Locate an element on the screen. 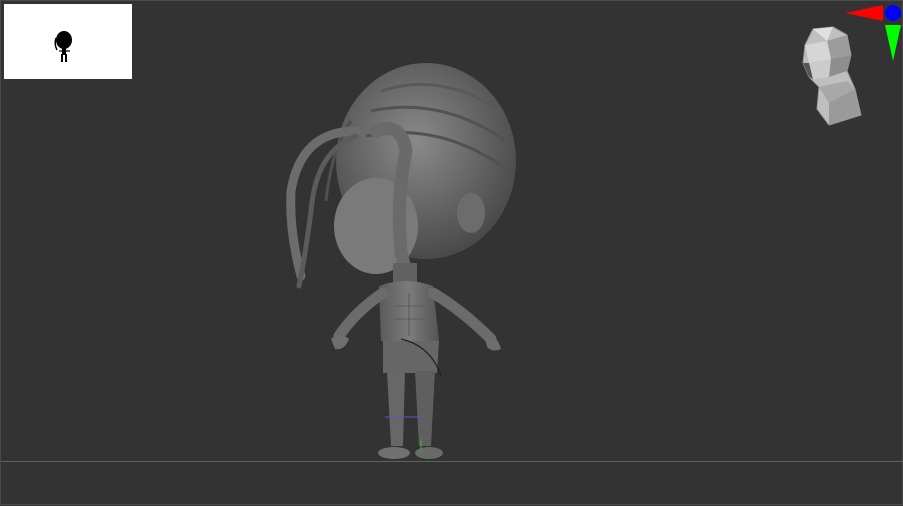 The height and width of the screenshot is (506, 903). z-axis-dot is located at coordinates (893, 13).